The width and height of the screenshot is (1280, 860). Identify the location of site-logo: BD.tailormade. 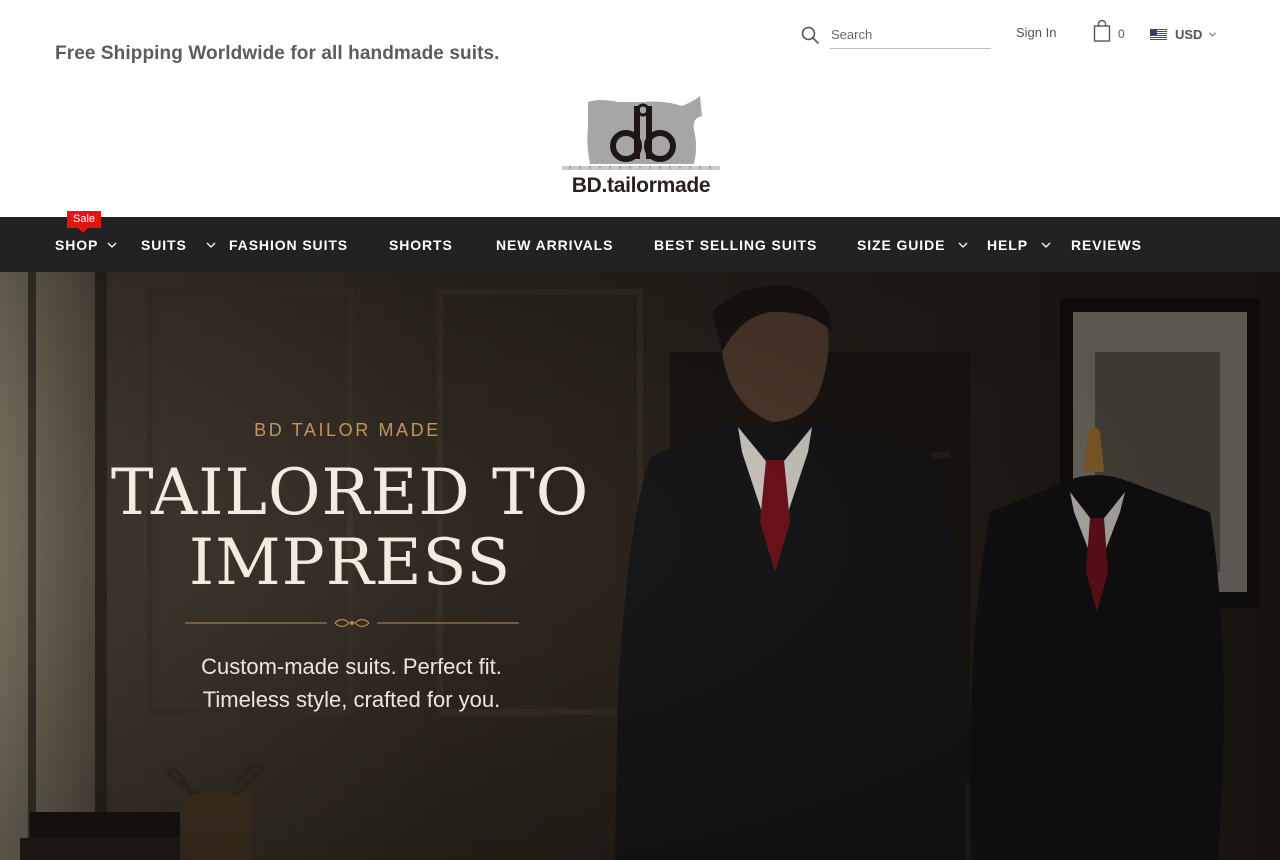
(641, 147).